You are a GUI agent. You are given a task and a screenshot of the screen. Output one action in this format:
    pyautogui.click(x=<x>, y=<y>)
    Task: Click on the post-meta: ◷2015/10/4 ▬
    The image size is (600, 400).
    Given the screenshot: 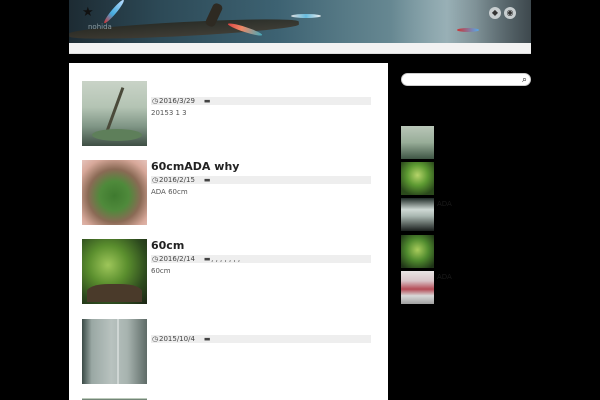 What is the action you would take?
    pyautogui.click(x=261, y=339)
    